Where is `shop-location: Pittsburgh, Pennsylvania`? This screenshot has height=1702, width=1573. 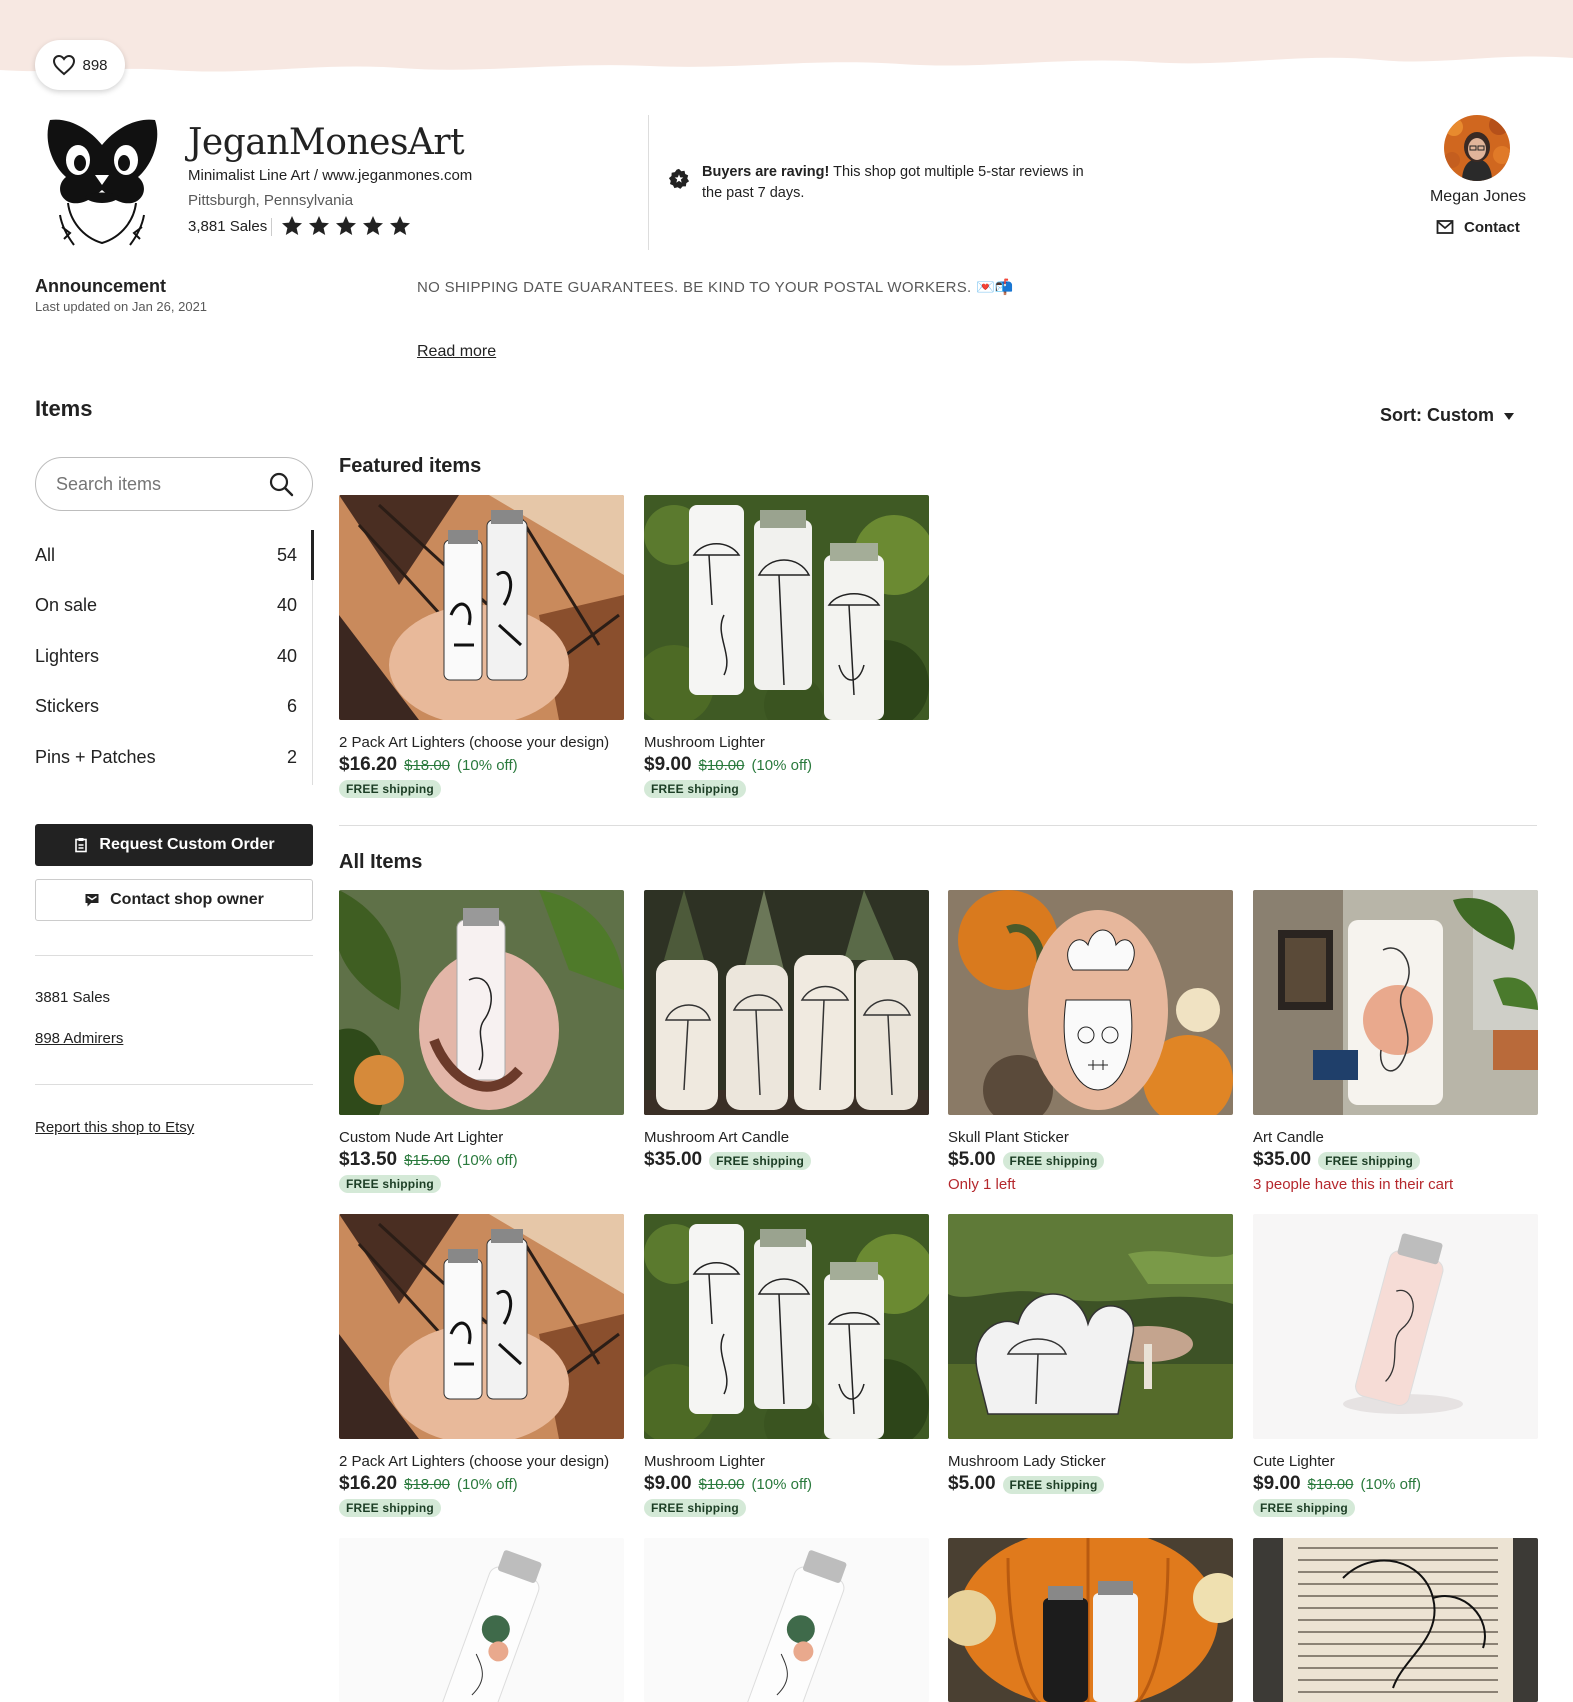 shop-location: Pittsburgh, Pennsylvania is located at coordinates (271, 200).